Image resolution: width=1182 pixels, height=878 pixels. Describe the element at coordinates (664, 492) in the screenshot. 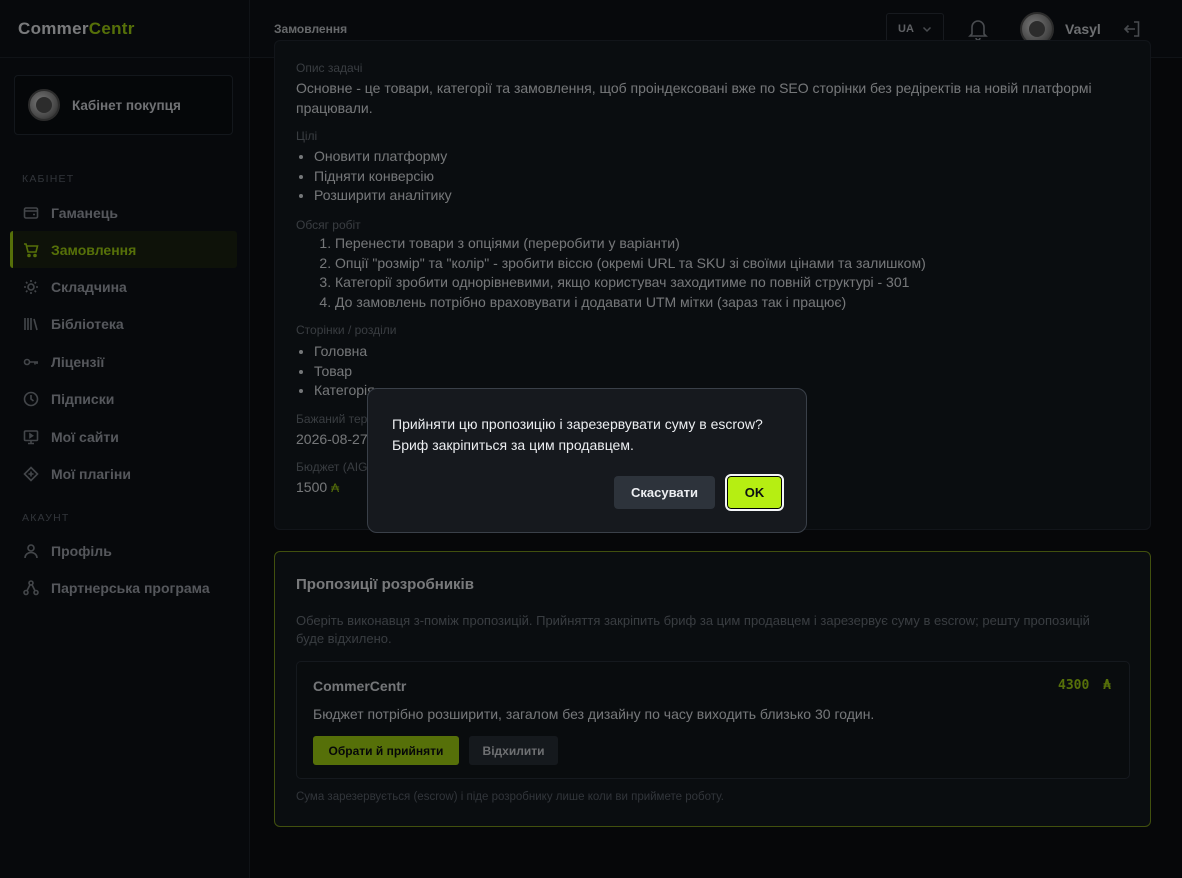

I see `cancel-button: Скасувати` at that location.